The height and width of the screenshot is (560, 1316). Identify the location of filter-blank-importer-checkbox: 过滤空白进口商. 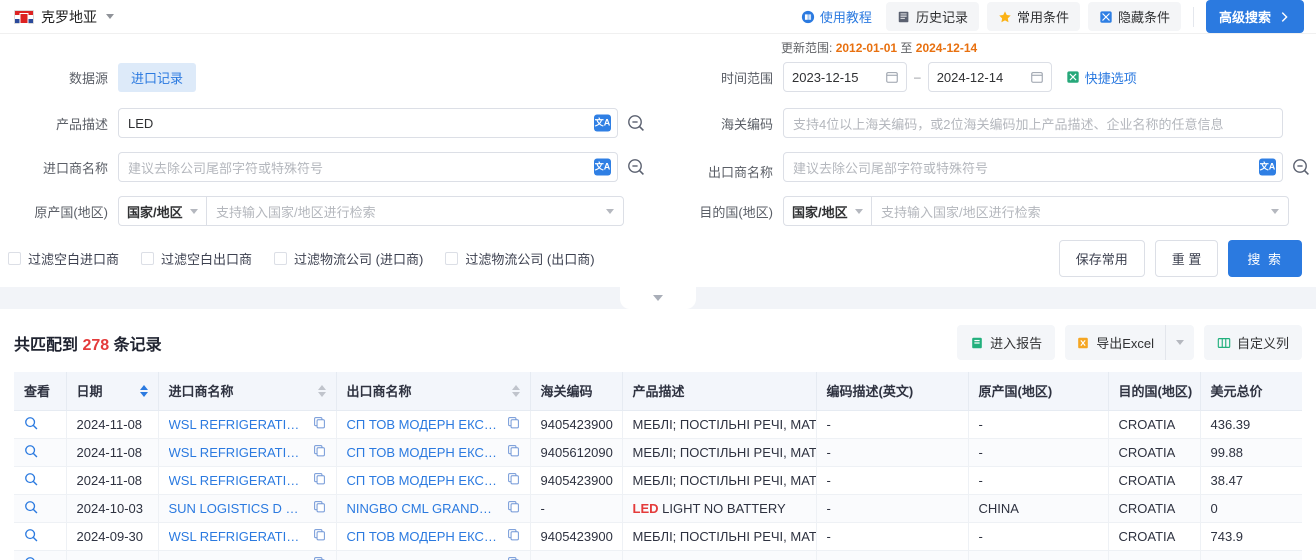
(63, 258).